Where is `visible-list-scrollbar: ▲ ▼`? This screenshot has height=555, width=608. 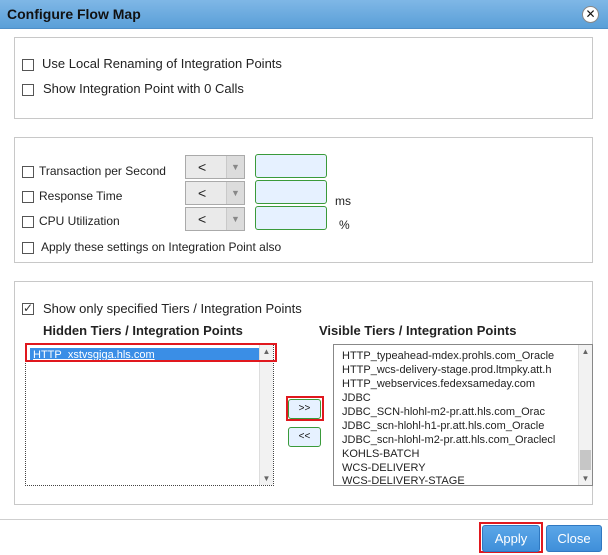 visible-list-scrollbar: ▲ ▼ is located at coordinates (585, 415).